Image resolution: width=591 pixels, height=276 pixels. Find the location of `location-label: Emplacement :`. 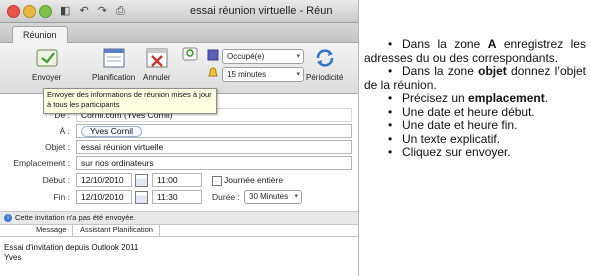

location-label: Emplacement : is located at coordinates (41, 163).